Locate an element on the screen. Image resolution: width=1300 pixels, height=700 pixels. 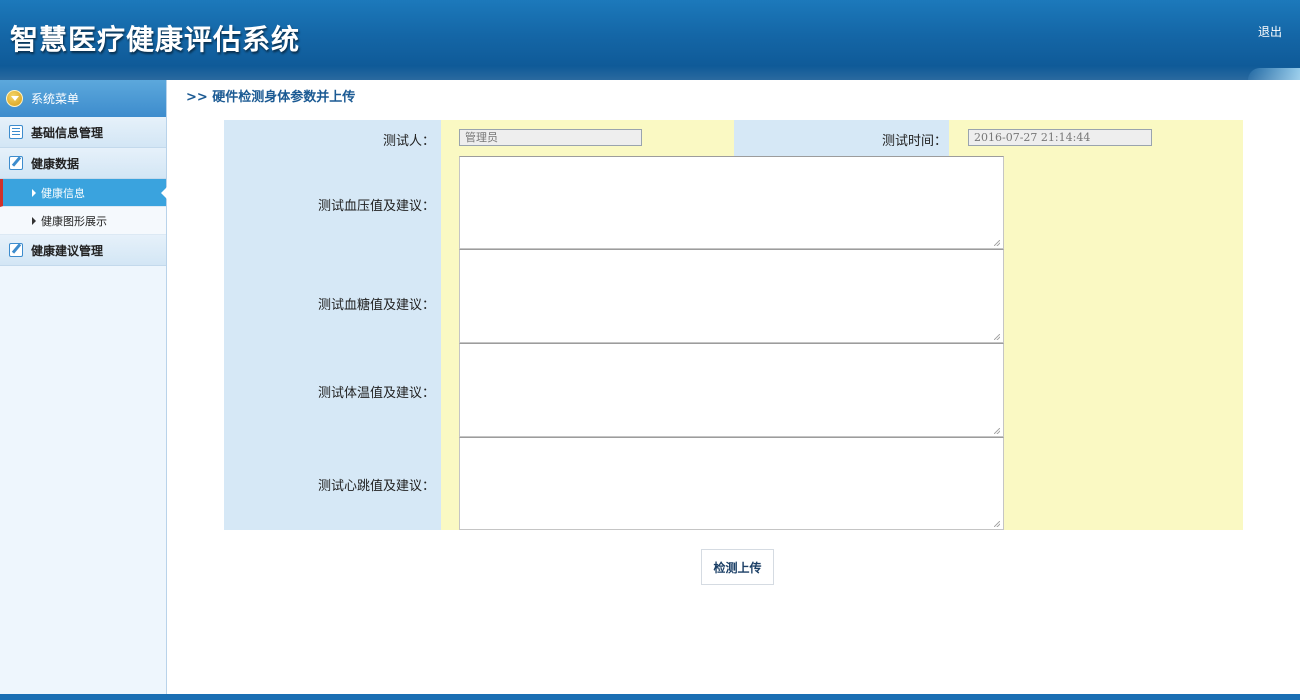
temperature-label: 测试体温值及建议： is located at coordinates (376, 393).